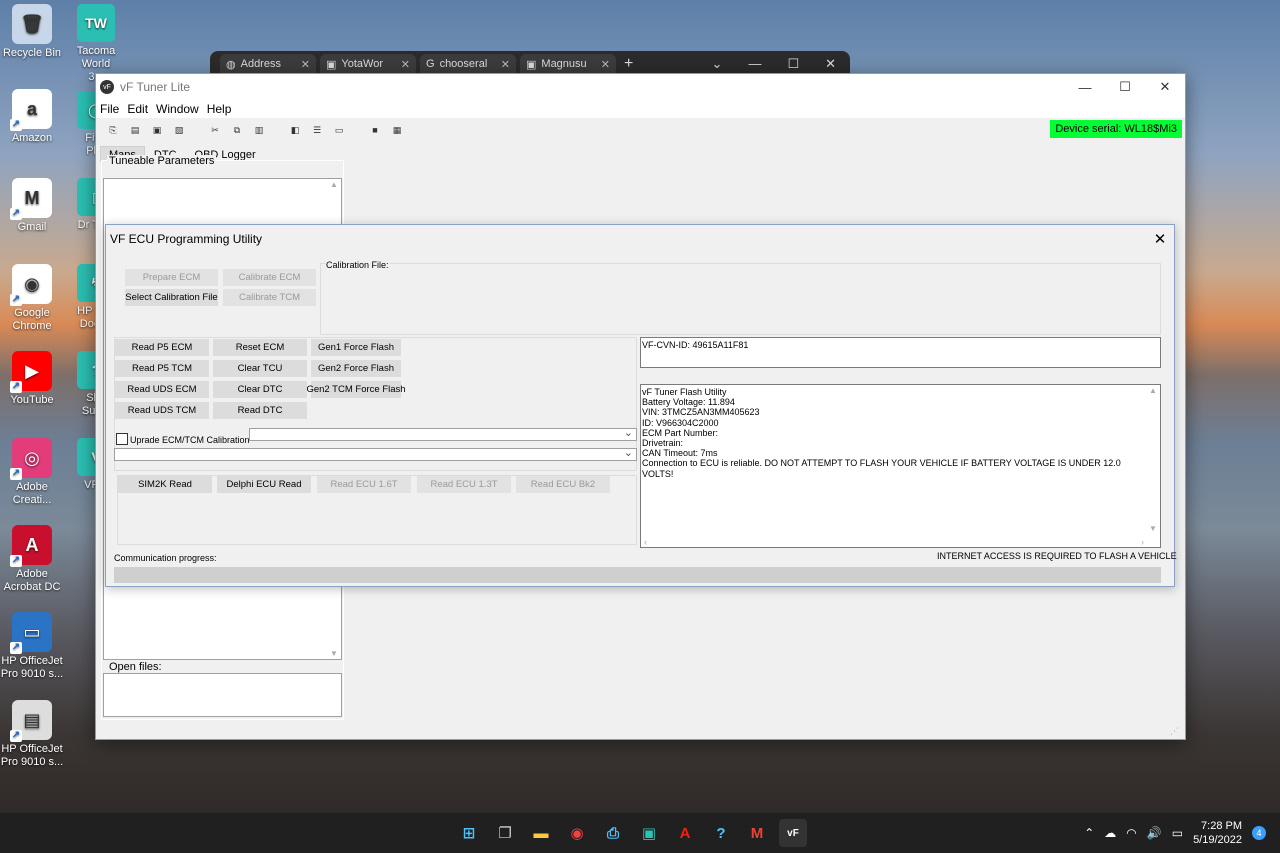 This screenshot has width=1280, height=853. What do you see at coordinates (1217, 833) in the screenshot?
I see `clock: 7:28 PM 5/19/2022` at bounding box center [1217, 833].